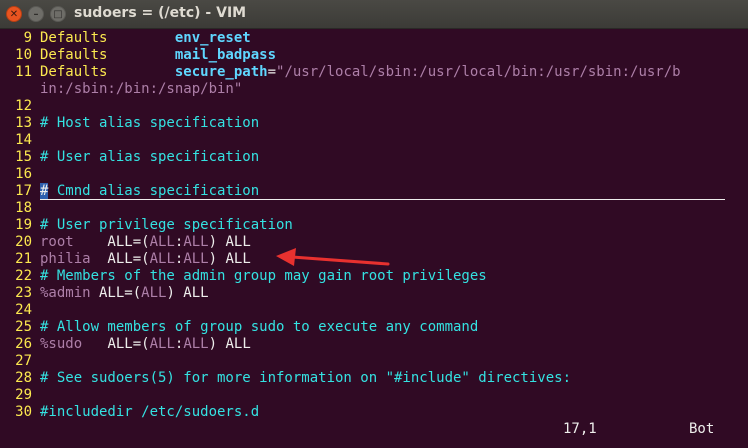 The width and height of the screenshot is (748, 448). I want to click on annotation-arrow, so click(333, 257).